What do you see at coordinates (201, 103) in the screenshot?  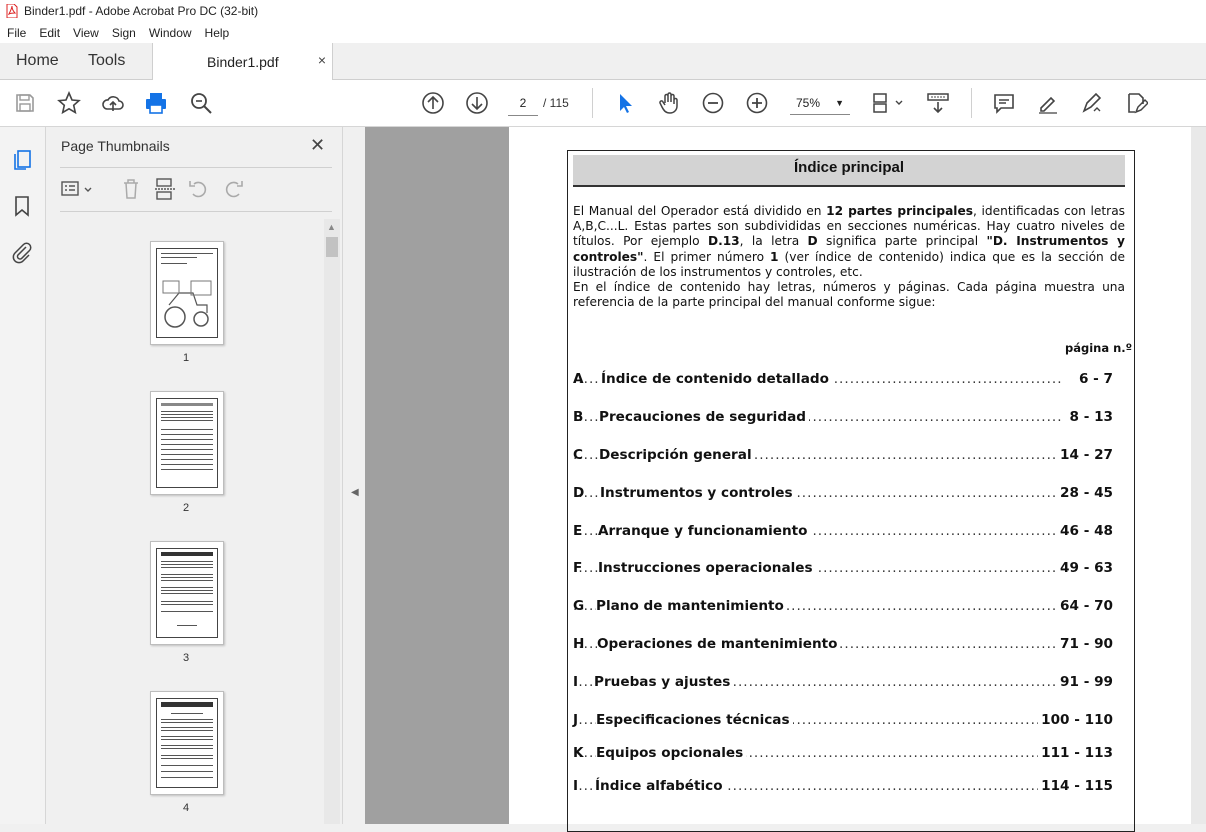 I see `zoom-search-icon` at bounding box center [201, 103].